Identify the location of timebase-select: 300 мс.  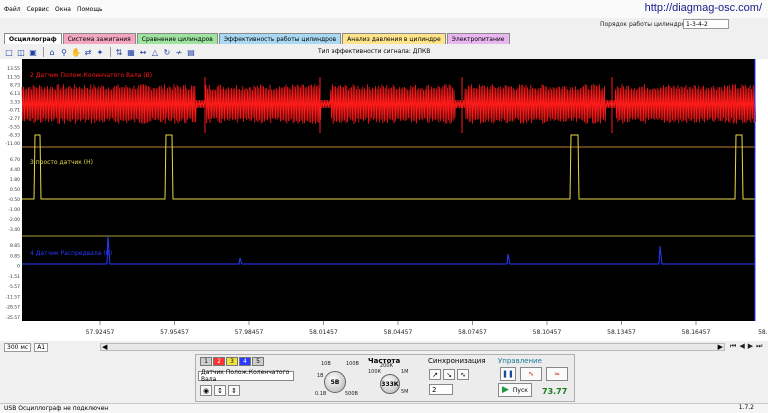
(18, 347).